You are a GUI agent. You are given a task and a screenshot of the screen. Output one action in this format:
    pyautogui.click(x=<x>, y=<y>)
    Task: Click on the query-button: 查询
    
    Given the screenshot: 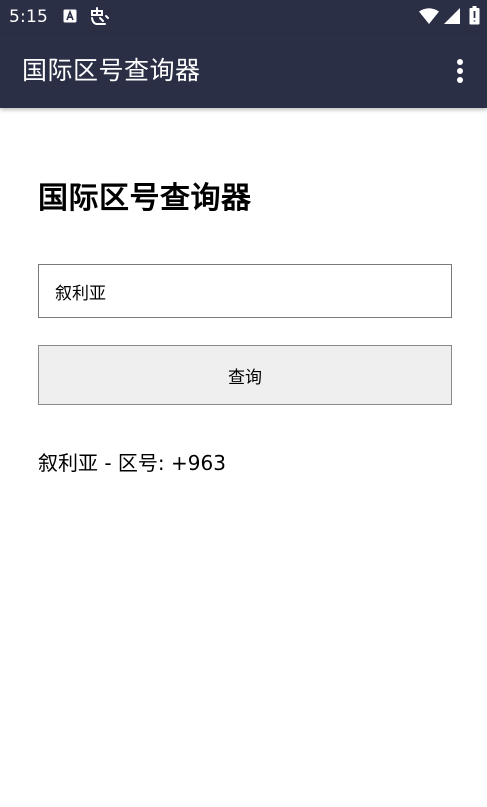 What is the action you would take?
    pyautogui.click(x=245, y=375)
    